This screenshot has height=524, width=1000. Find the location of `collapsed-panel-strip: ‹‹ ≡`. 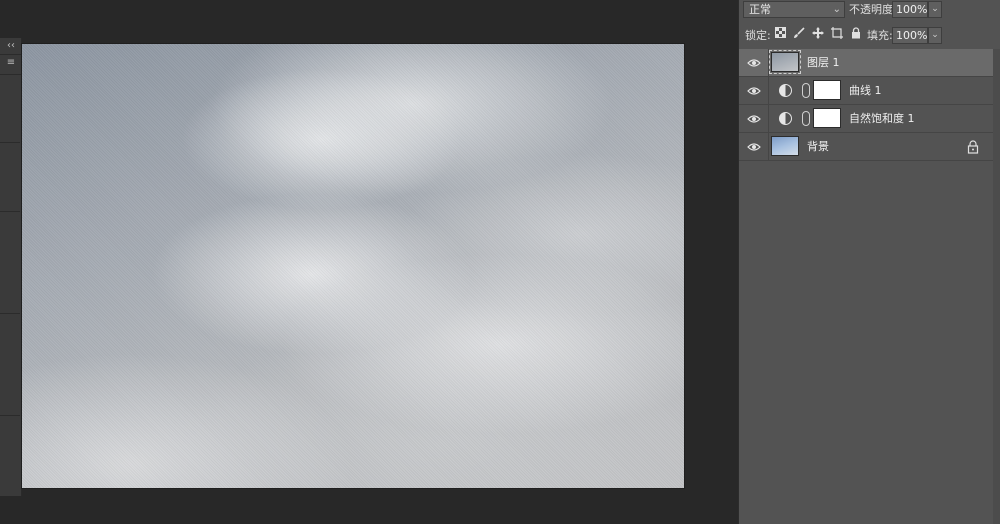

collapsed-panel-strip: ‹‹ ≡ is located at coordinates (11, 267).